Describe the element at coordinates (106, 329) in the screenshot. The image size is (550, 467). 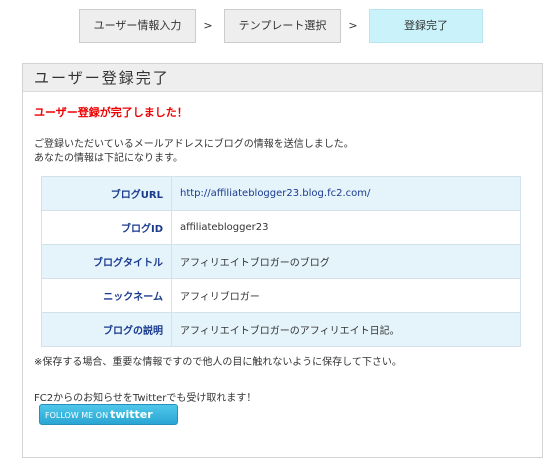
I see `blog-description-label: ブログの説明` at that location.